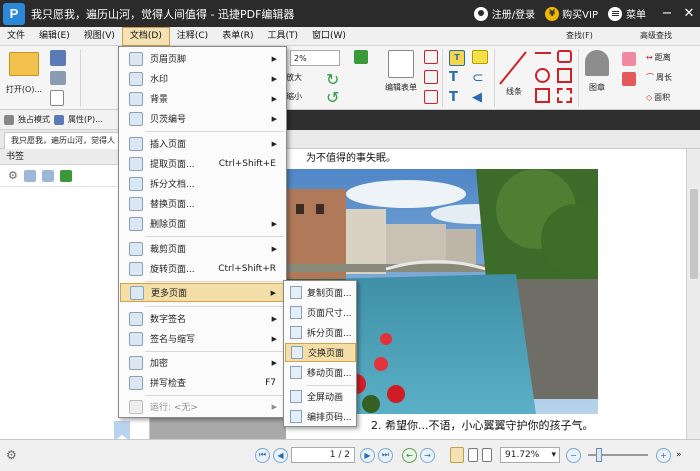 Image resolution: width=700 pixels, height=471 pixels. What do you see at coordinates (663, 455) in the screenshot?
I see `zoom-in-status-button: +` at bounding box center [663, 455].